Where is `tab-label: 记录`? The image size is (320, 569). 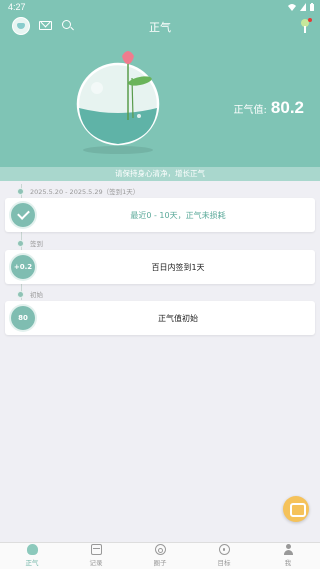
tab-label: 记录 is located at coordinates (96, 563).